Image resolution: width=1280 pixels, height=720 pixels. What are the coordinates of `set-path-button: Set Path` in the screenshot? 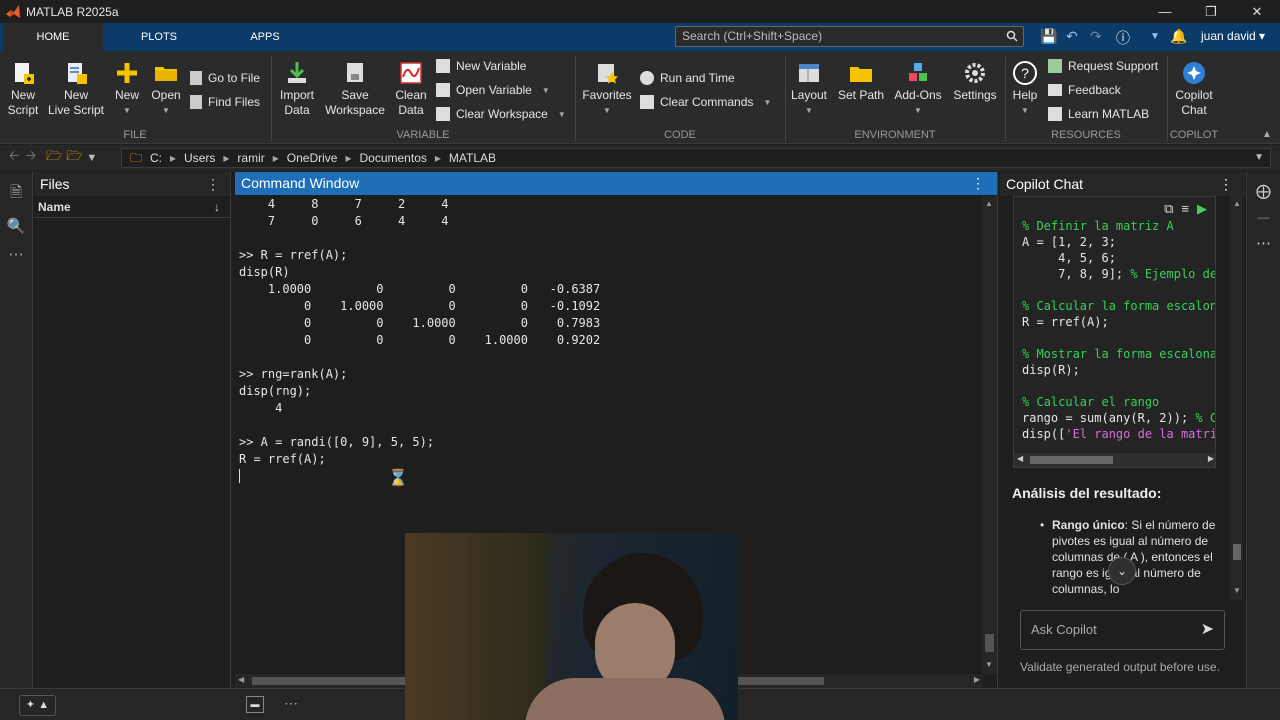 It's located at (861, 81).